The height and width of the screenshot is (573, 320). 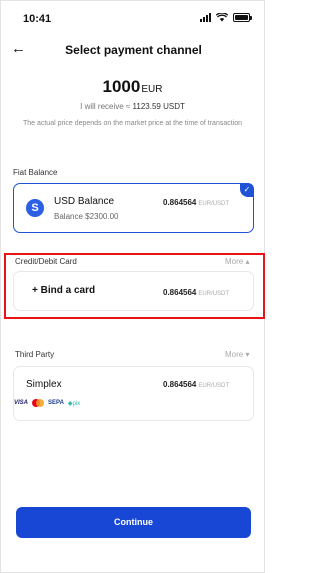 I want to click on highlight-box, so click(x=134, y=286).